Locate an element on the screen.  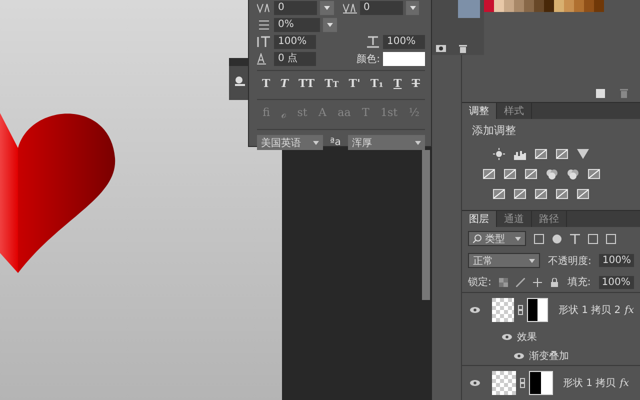
histogram-icon is located at coordinates (520, 154).